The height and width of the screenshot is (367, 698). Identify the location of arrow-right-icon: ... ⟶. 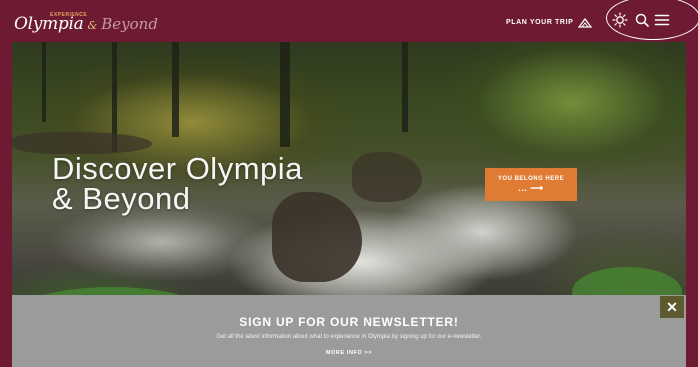
(531, 188).